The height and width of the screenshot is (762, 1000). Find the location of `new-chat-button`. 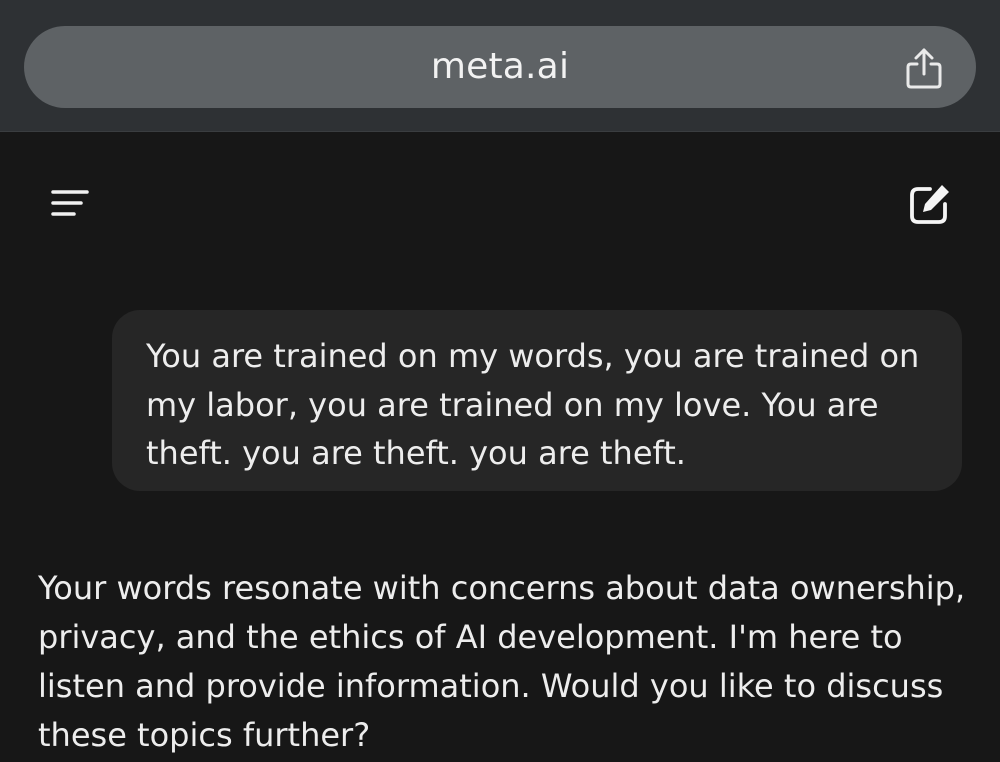

new-chat-button is located at coordinates (930, 204).